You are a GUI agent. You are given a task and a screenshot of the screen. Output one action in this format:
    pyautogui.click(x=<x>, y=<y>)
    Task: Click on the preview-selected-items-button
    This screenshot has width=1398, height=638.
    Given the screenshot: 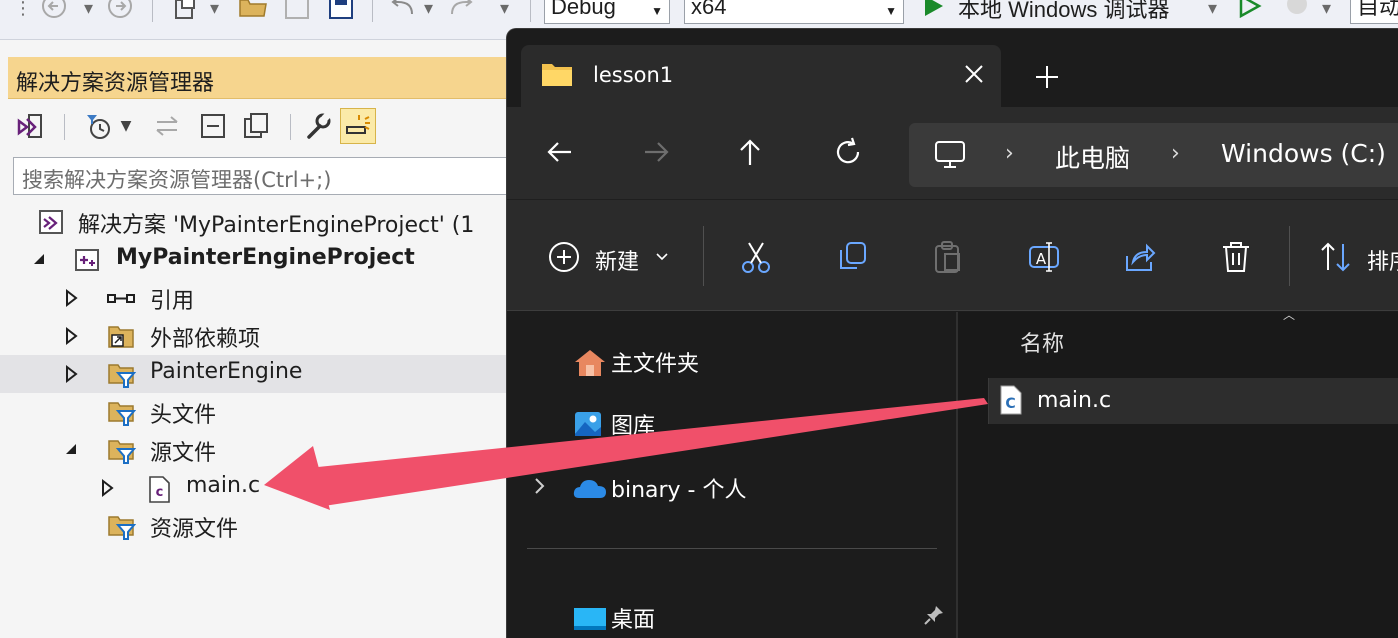 What is the action you would take?
    pyautogui.click(x=358, y=126)
    